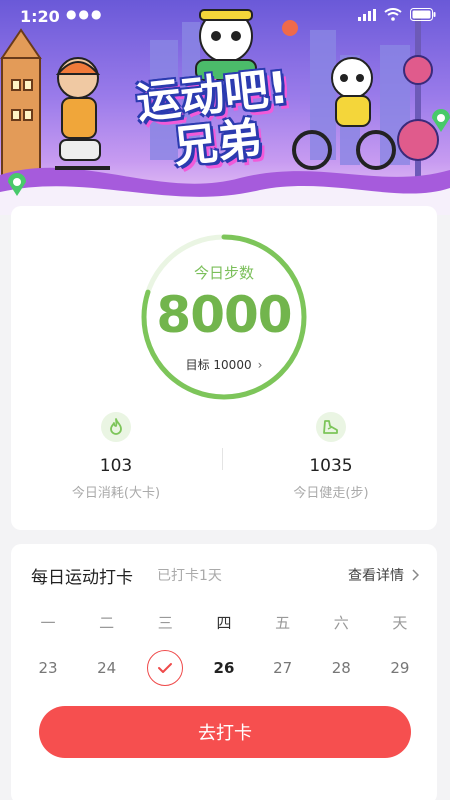  What do you see at coordinates (341, 668) in the screenshot?
I see `date-cell: 28` at bounding box center [341, 668].